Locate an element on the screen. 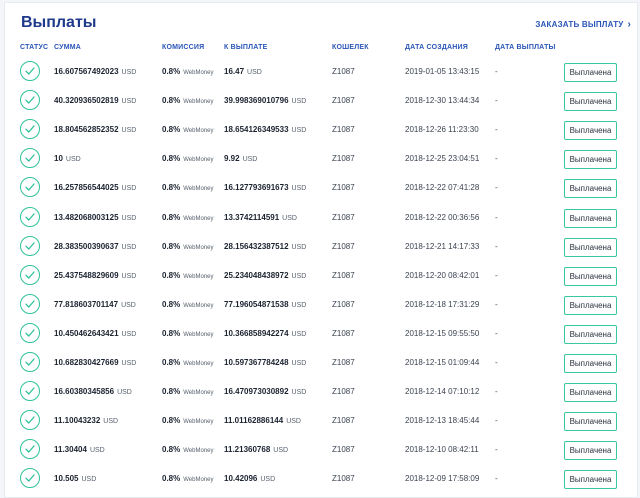 Image resolution: width=640 pixels, height=498 pixels. order-payout-link: ЗАКАЗАТЬ ВЫПЛАТУ › is located at coordinates (583, 24).